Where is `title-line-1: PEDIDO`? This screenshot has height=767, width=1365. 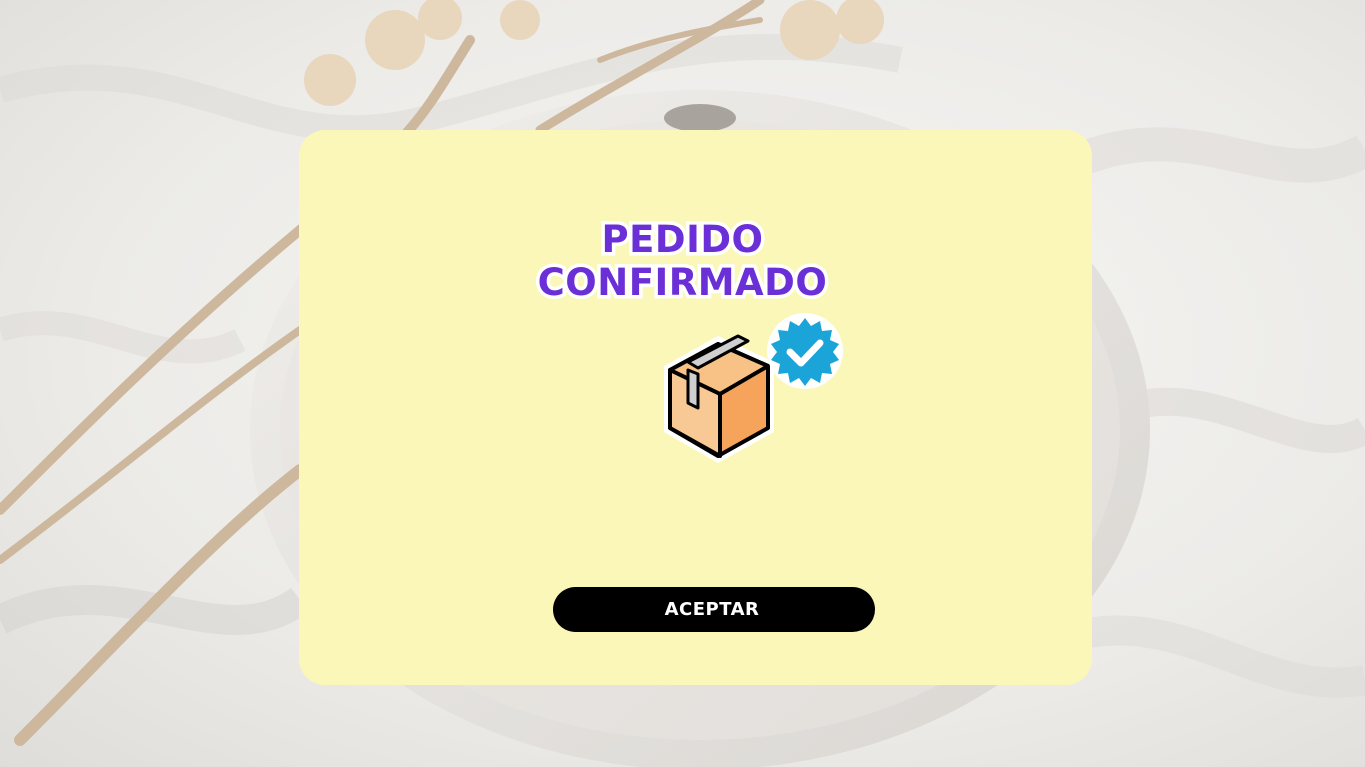 title-line-1: PEDIDO is located at coordinates (682, 240).